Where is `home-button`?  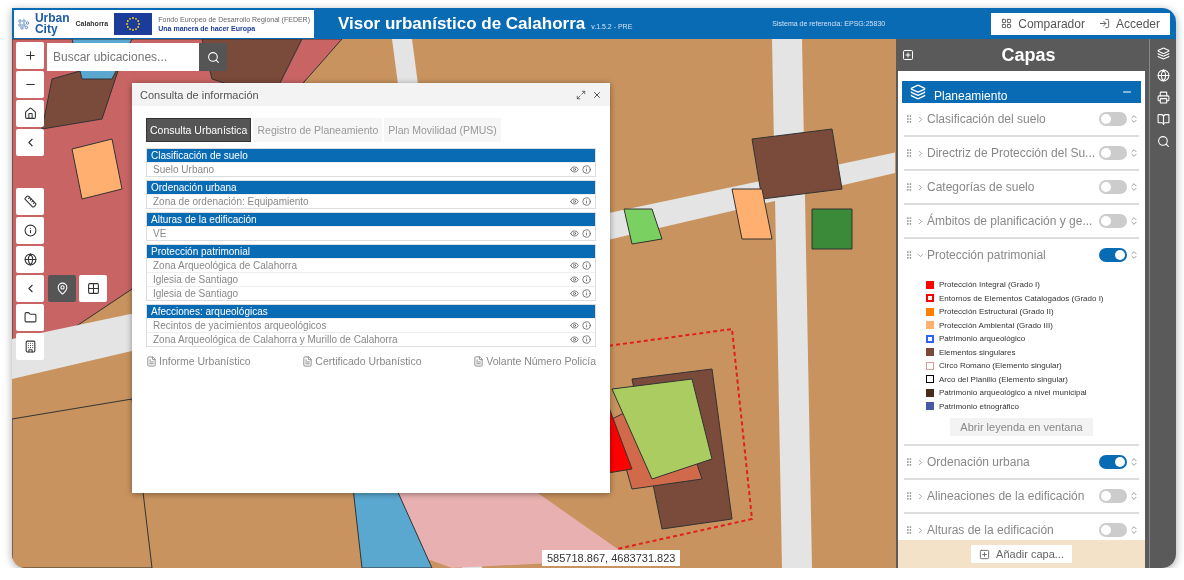
home-button is located at coordinates (30, 113).